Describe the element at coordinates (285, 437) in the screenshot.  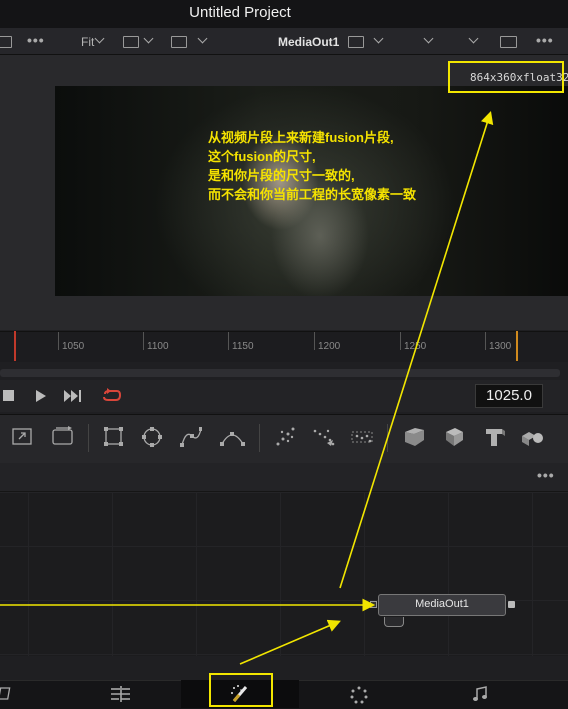
I see `particle-emitter-icon` at that location.